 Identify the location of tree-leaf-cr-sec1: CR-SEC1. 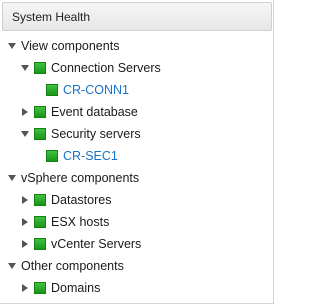
(82, 156).